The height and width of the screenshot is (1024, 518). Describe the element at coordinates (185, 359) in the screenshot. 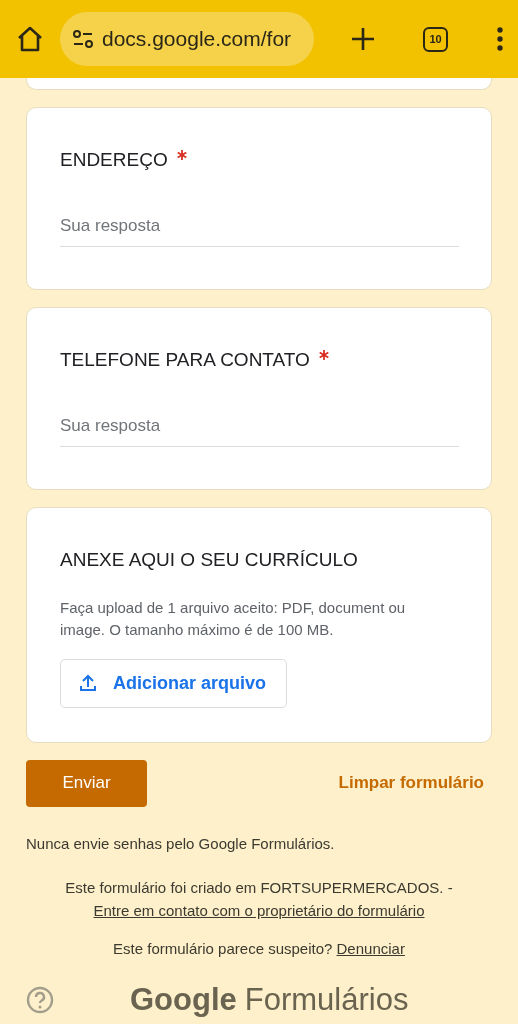

I see `question-title: TELEFONE PARA CONTATO` at that location.